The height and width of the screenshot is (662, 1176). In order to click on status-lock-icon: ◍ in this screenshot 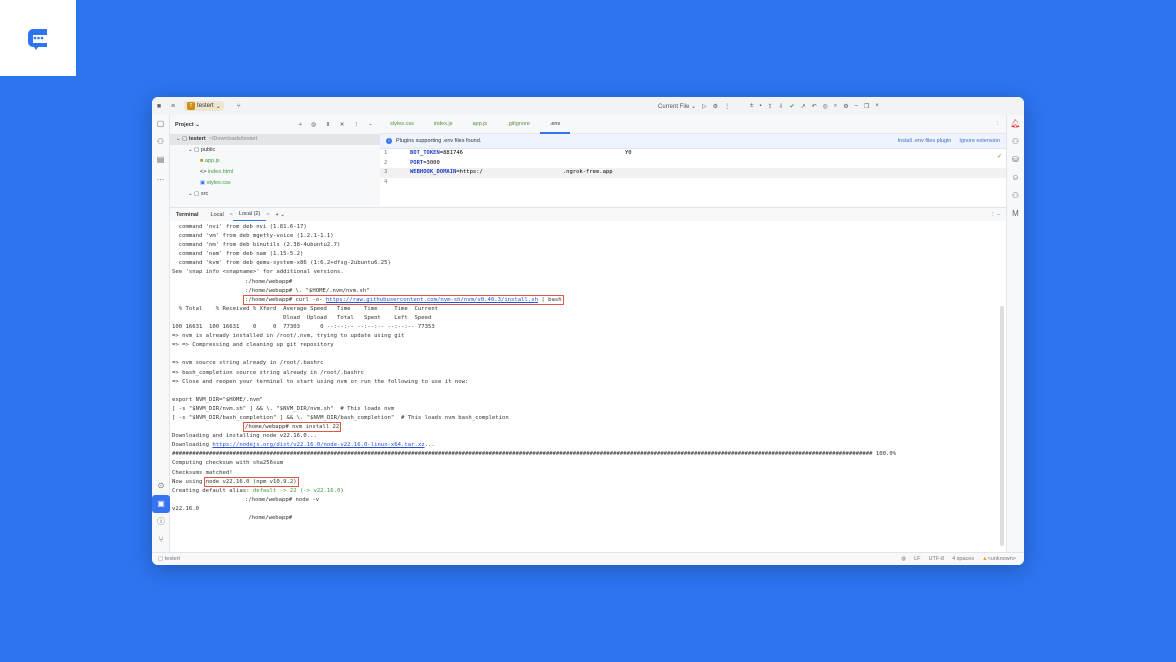, I will do `click(903, 559)`.